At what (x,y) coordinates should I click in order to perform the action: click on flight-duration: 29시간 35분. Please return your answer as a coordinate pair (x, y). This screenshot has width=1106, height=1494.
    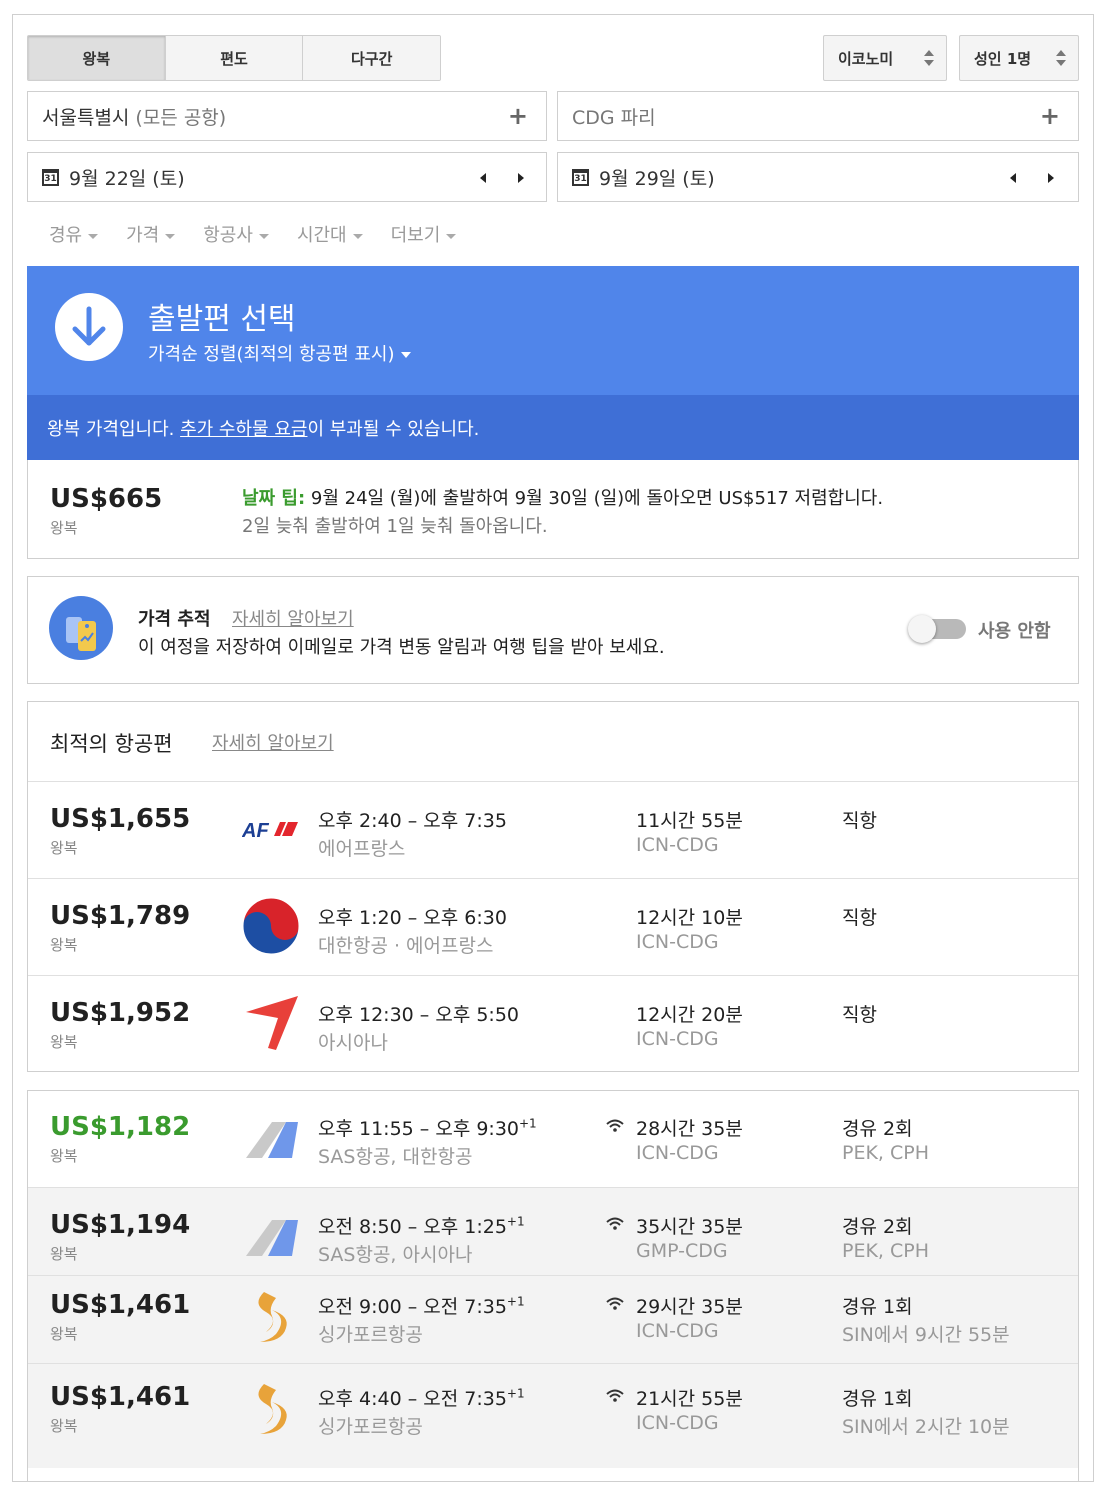
    Looking at the image, I should click on (689, 1307).